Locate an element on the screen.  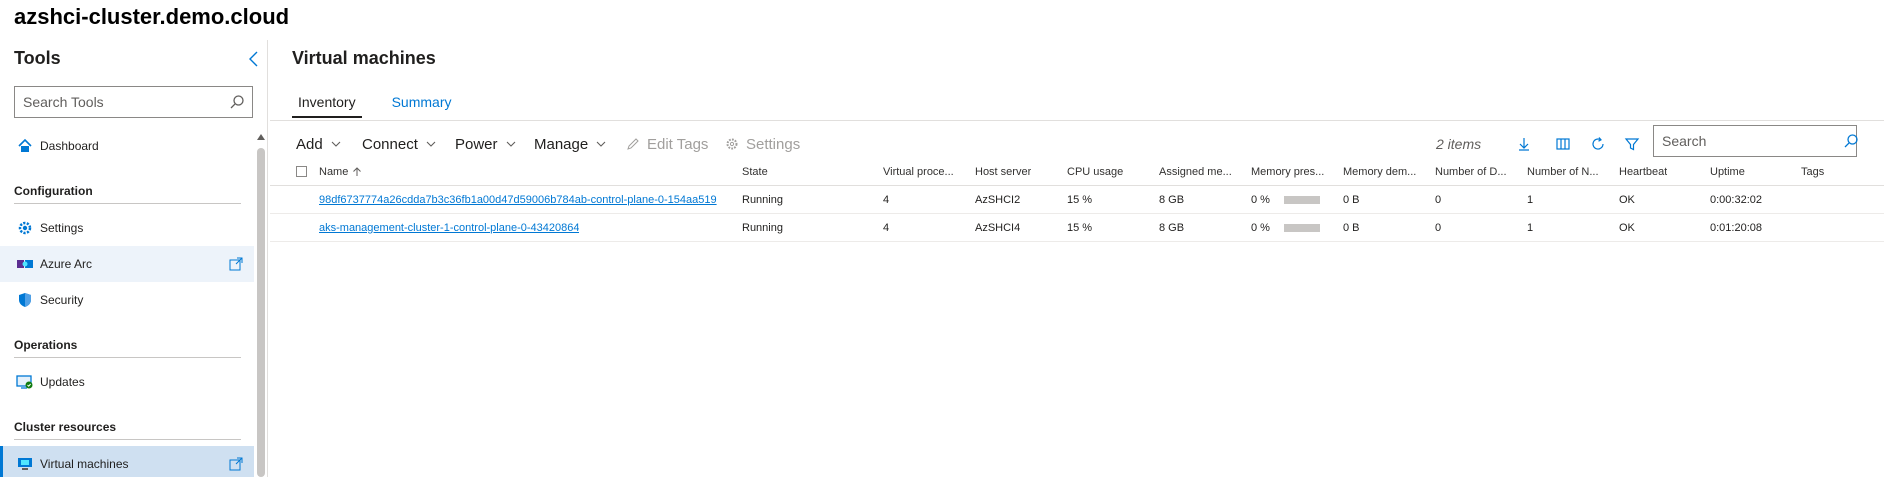
column-header-host-server: Host server is located at coordinates (1003, 171).